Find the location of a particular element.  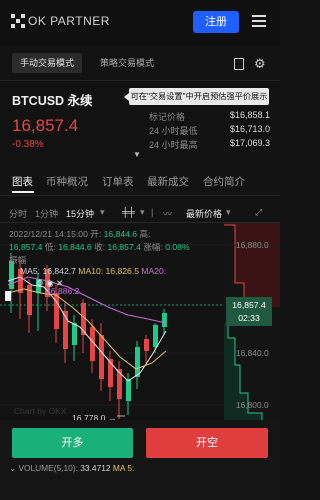

tab-chart: 图表 is located at coordinates (22, 181).